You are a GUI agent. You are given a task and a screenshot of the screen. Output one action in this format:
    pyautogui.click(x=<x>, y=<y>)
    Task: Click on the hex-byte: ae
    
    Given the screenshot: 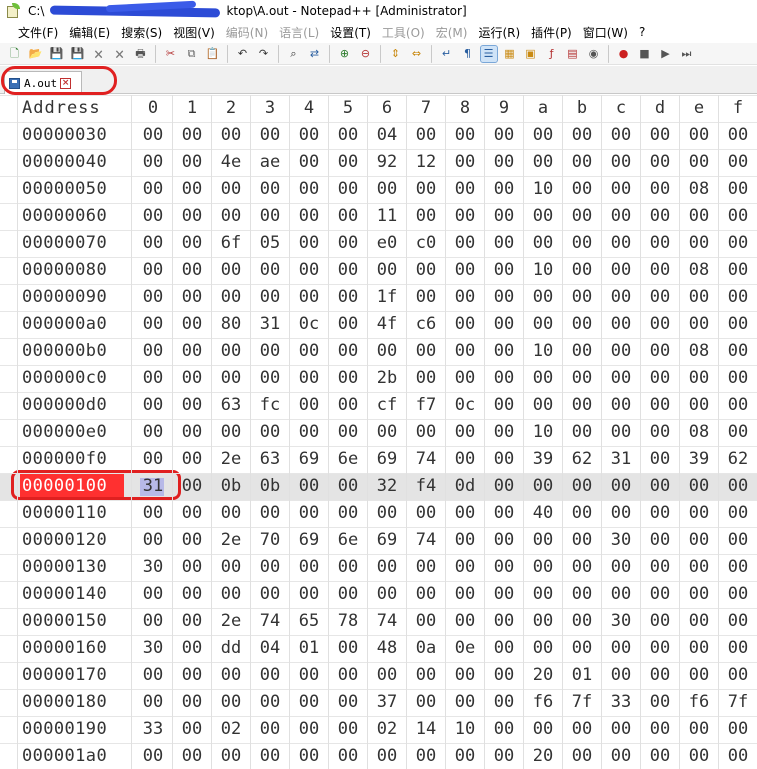 What is the action you would take?
    pyautogui.click(x=270, y=162)
    